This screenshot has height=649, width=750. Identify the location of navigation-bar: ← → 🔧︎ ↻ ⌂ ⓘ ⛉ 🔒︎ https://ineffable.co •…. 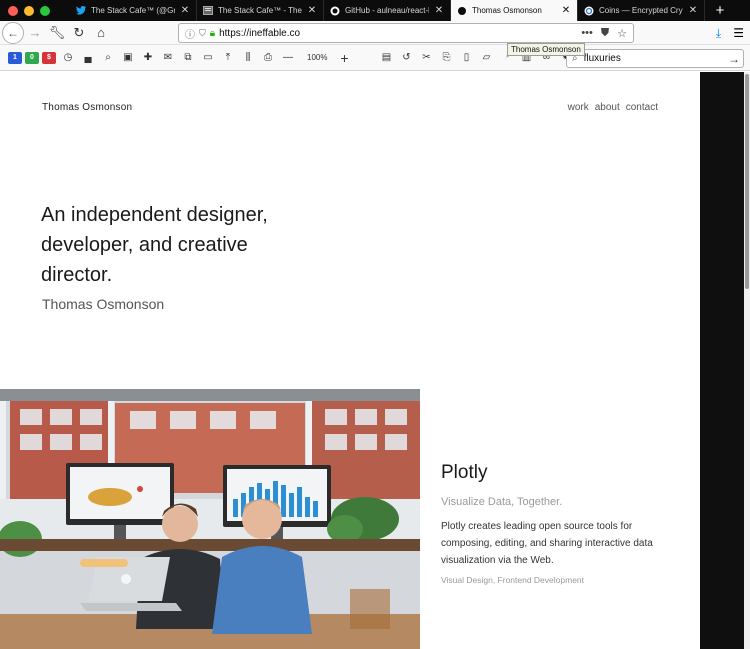
(375, 38).